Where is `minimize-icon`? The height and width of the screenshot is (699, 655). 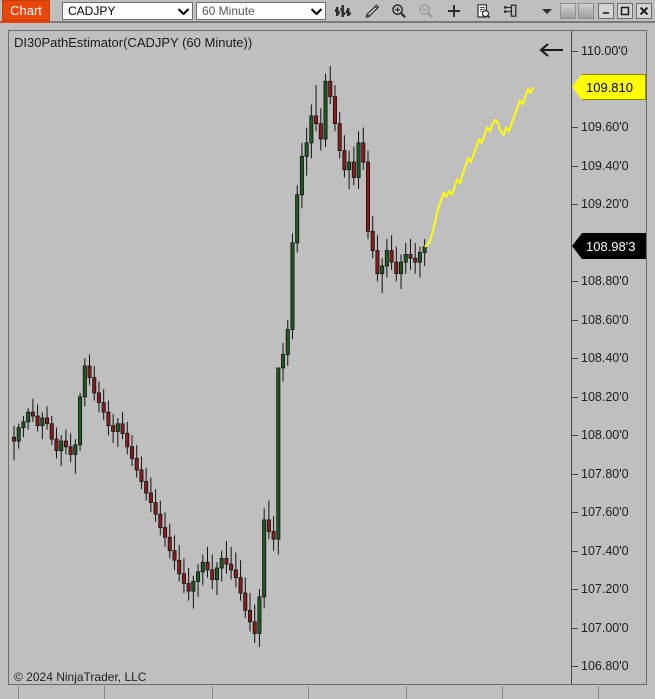 minimize-icon is located at coordinates (606, 13).